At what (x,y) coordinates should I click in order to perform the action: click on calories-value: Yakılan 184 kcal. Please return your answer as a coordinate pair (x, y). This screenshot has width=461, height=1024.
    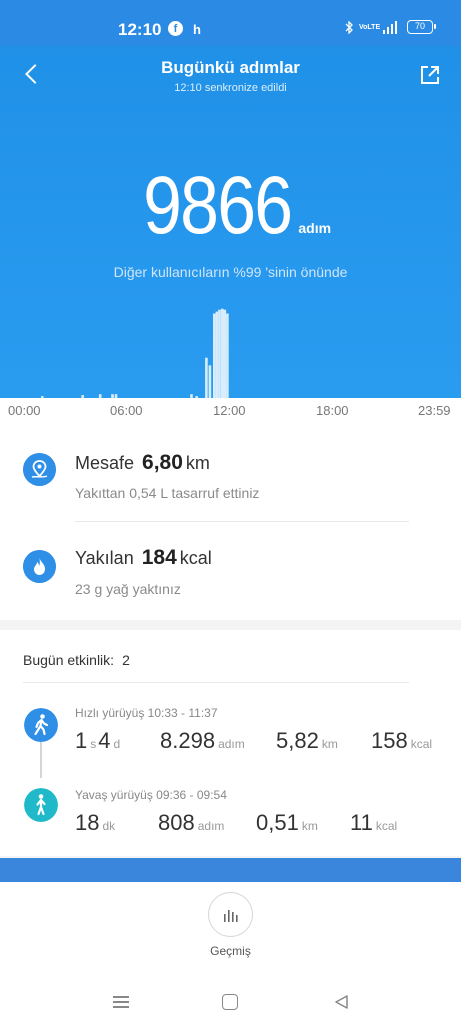
    Looking at the image, I should click on (143, 558).